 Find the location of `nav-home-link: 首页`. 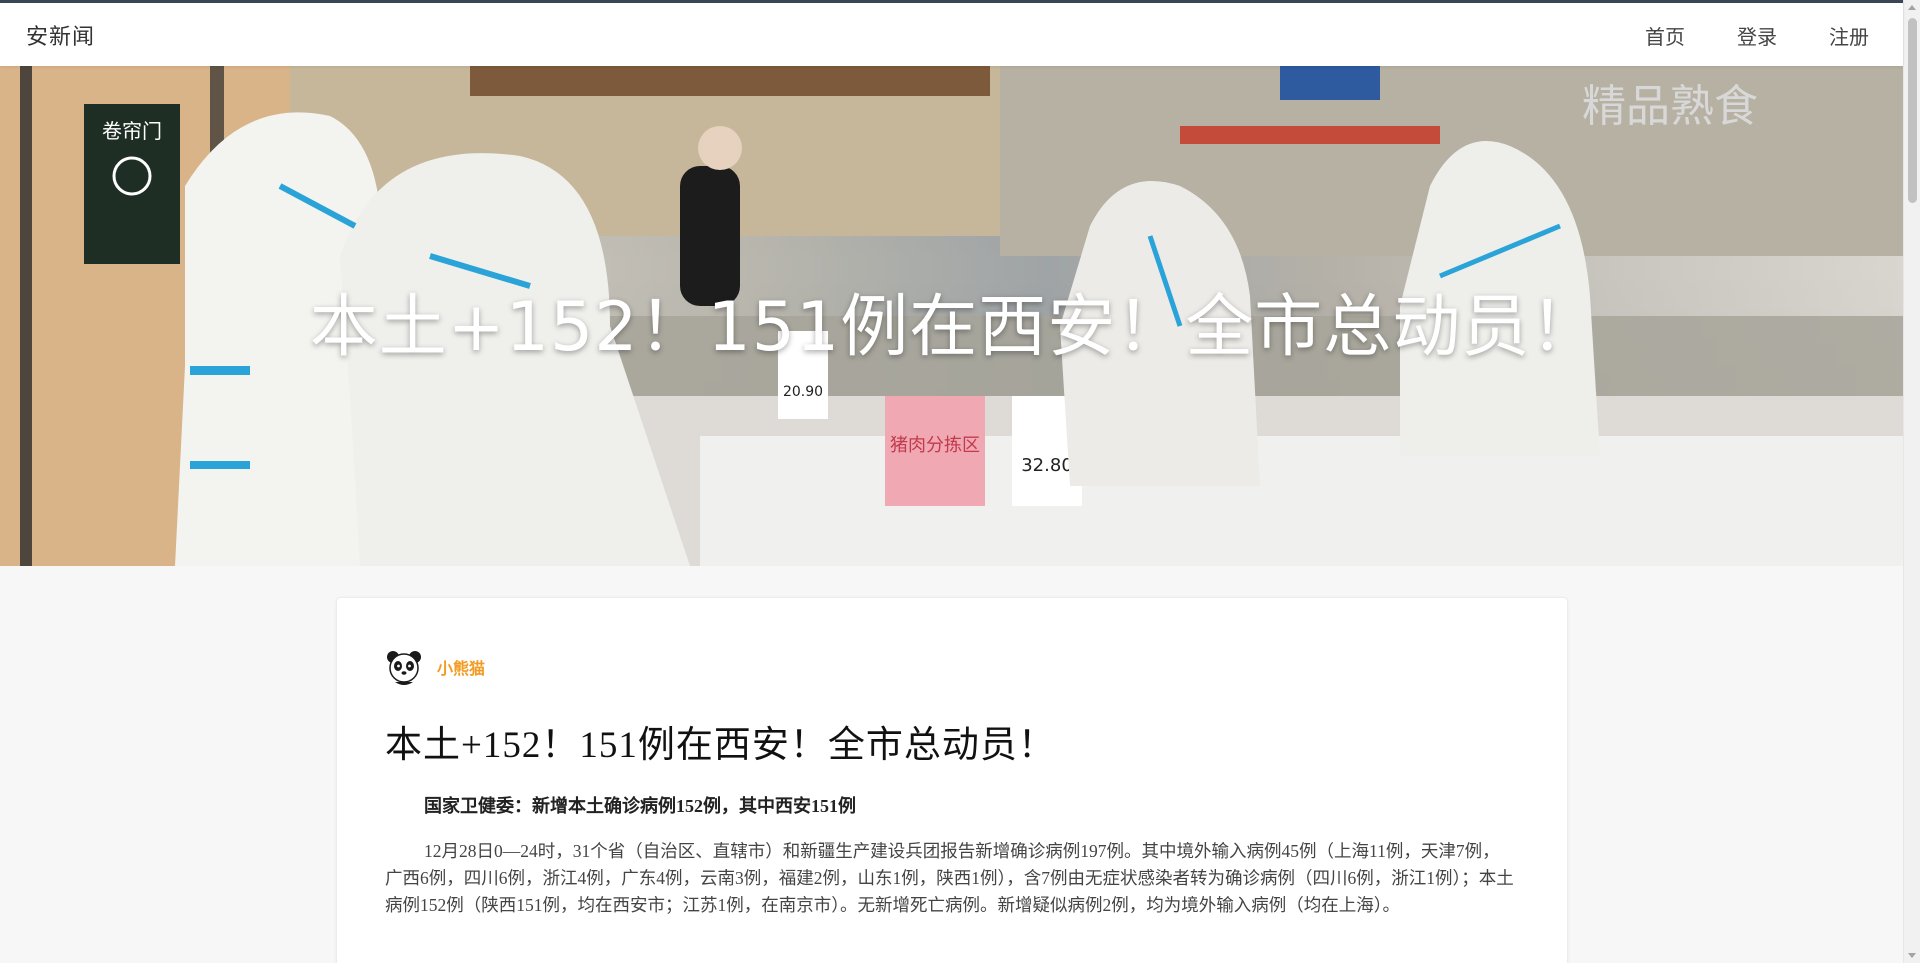

nav-home-link: 首页 is located at coordinates (1665, 35).